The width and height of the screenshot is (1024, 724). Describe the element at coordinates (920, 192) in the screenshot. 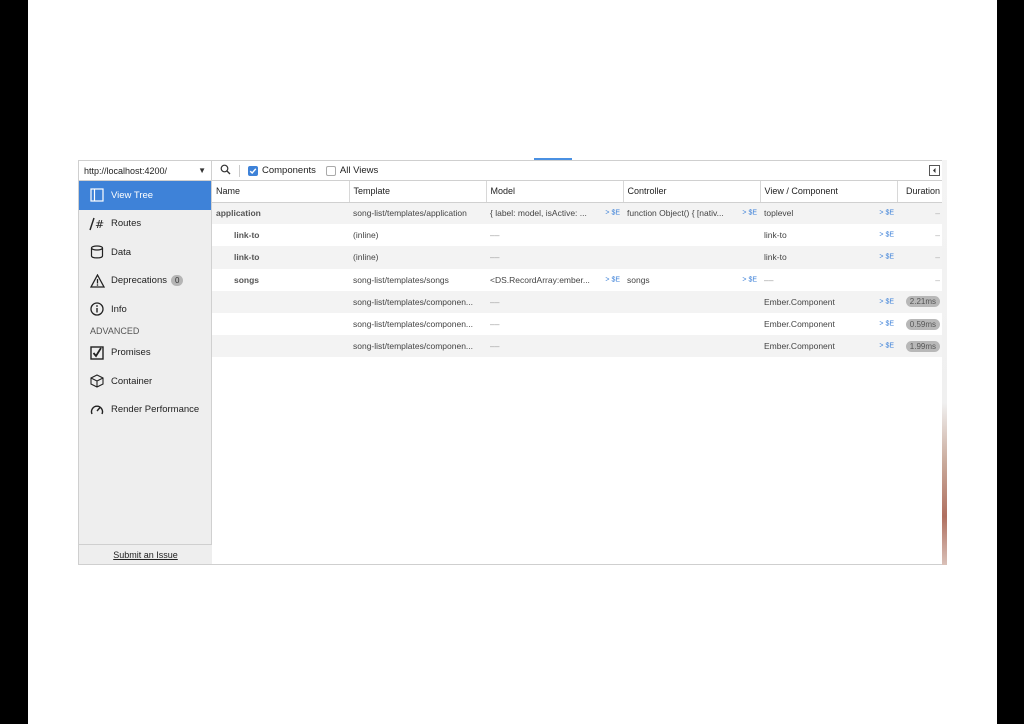

I see `column-header: Duration` at that location.